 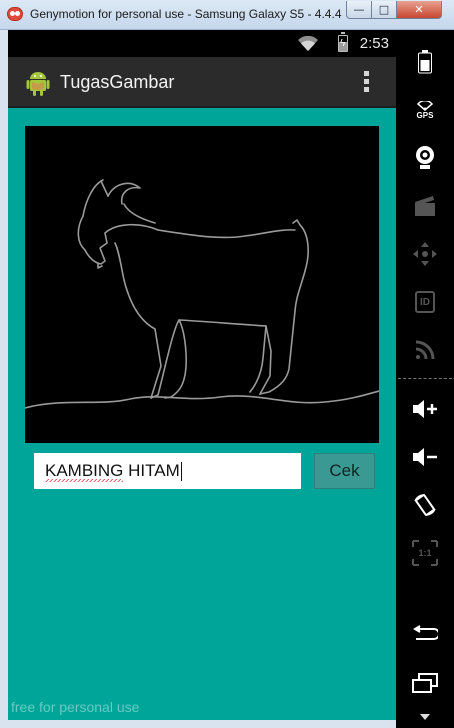 What do you see at coordinates (419, 10) in the screenshot?
I see `close-button: ✕` at bounding box center [419, 10].